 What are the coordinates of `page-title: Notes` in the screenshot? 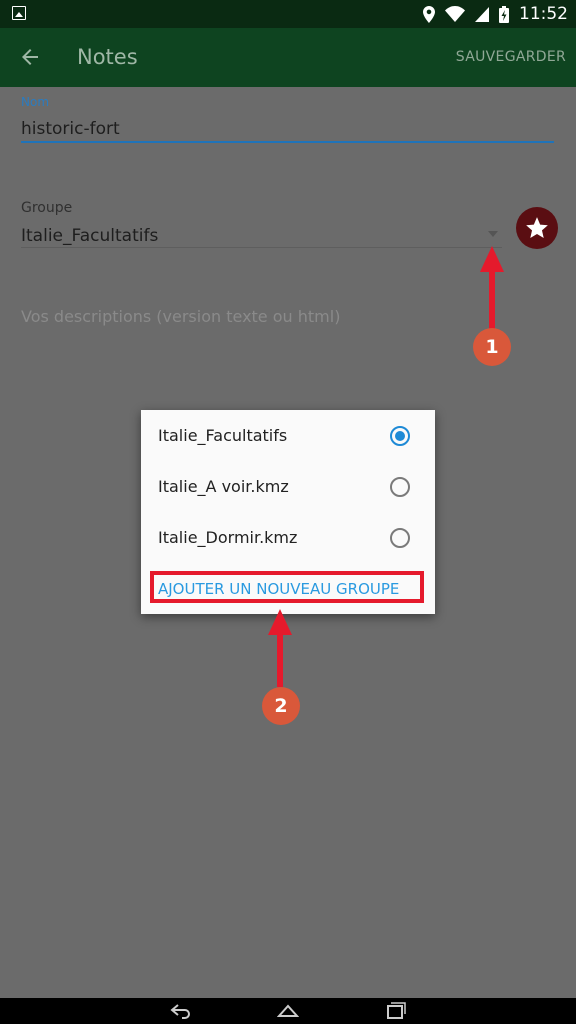 It's located at (107, 57).